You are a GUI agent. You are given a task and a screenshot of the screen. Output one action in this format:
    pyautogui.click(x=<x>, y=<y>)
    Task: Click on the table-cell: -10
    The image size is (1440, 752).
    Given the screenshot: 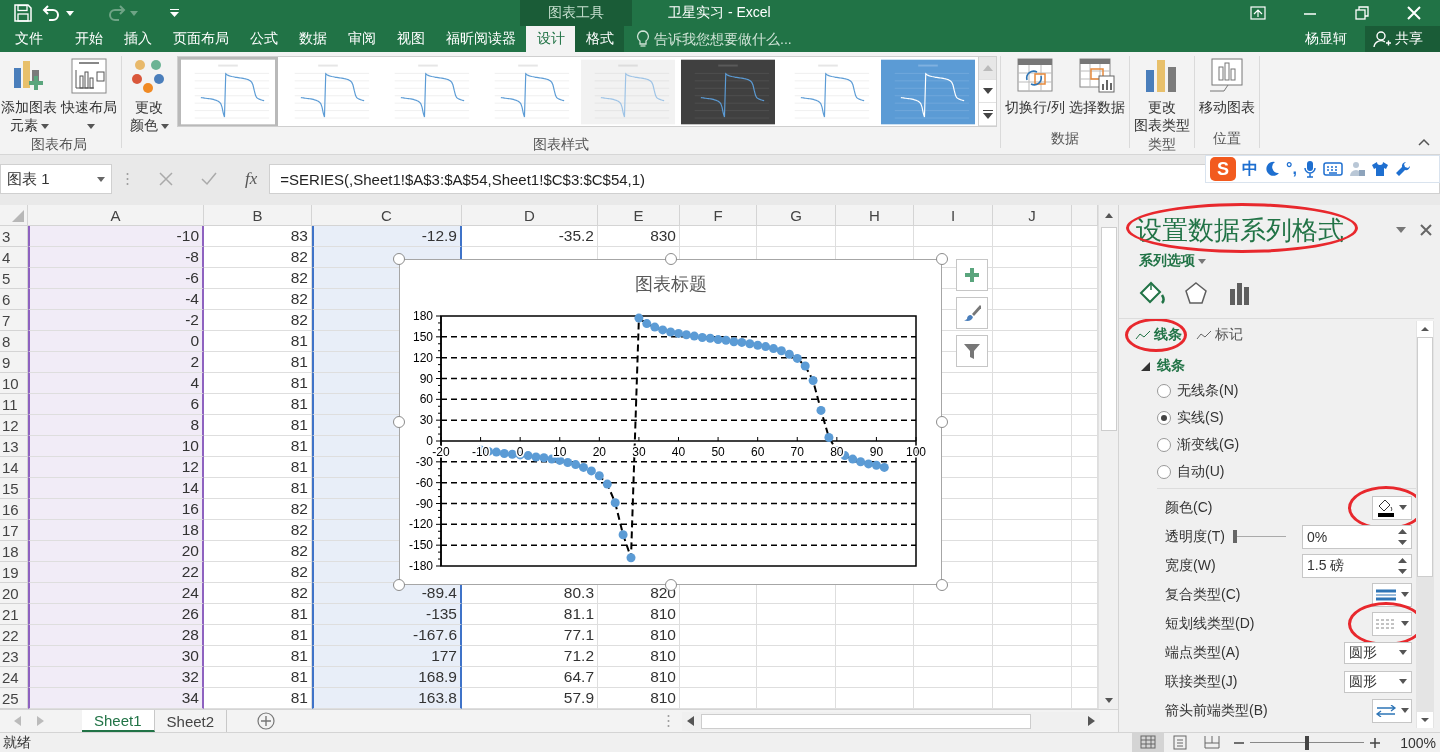 What is the action you would take?
    pyautogui.click(x=116, y=236)
    